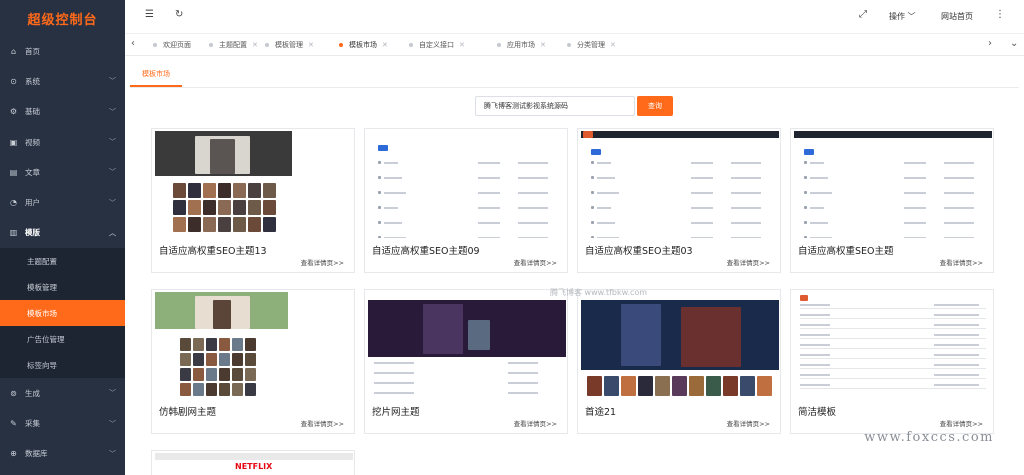  What do you see at coordinates (863, 14) in the screenshot?
I see `fullscreen-icon: ⤢` at bounding box center [863, 14].